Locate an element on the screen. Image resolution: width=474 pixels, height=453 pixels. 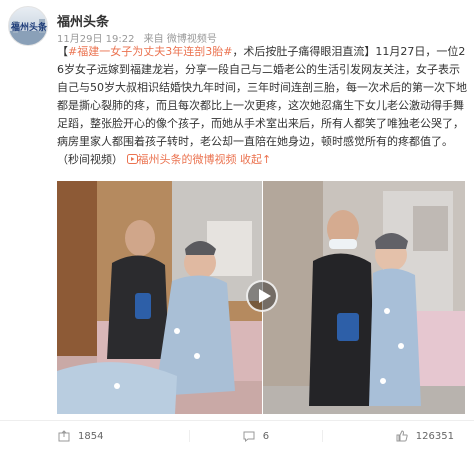
comment-icon is located at coordinates (249, 436).